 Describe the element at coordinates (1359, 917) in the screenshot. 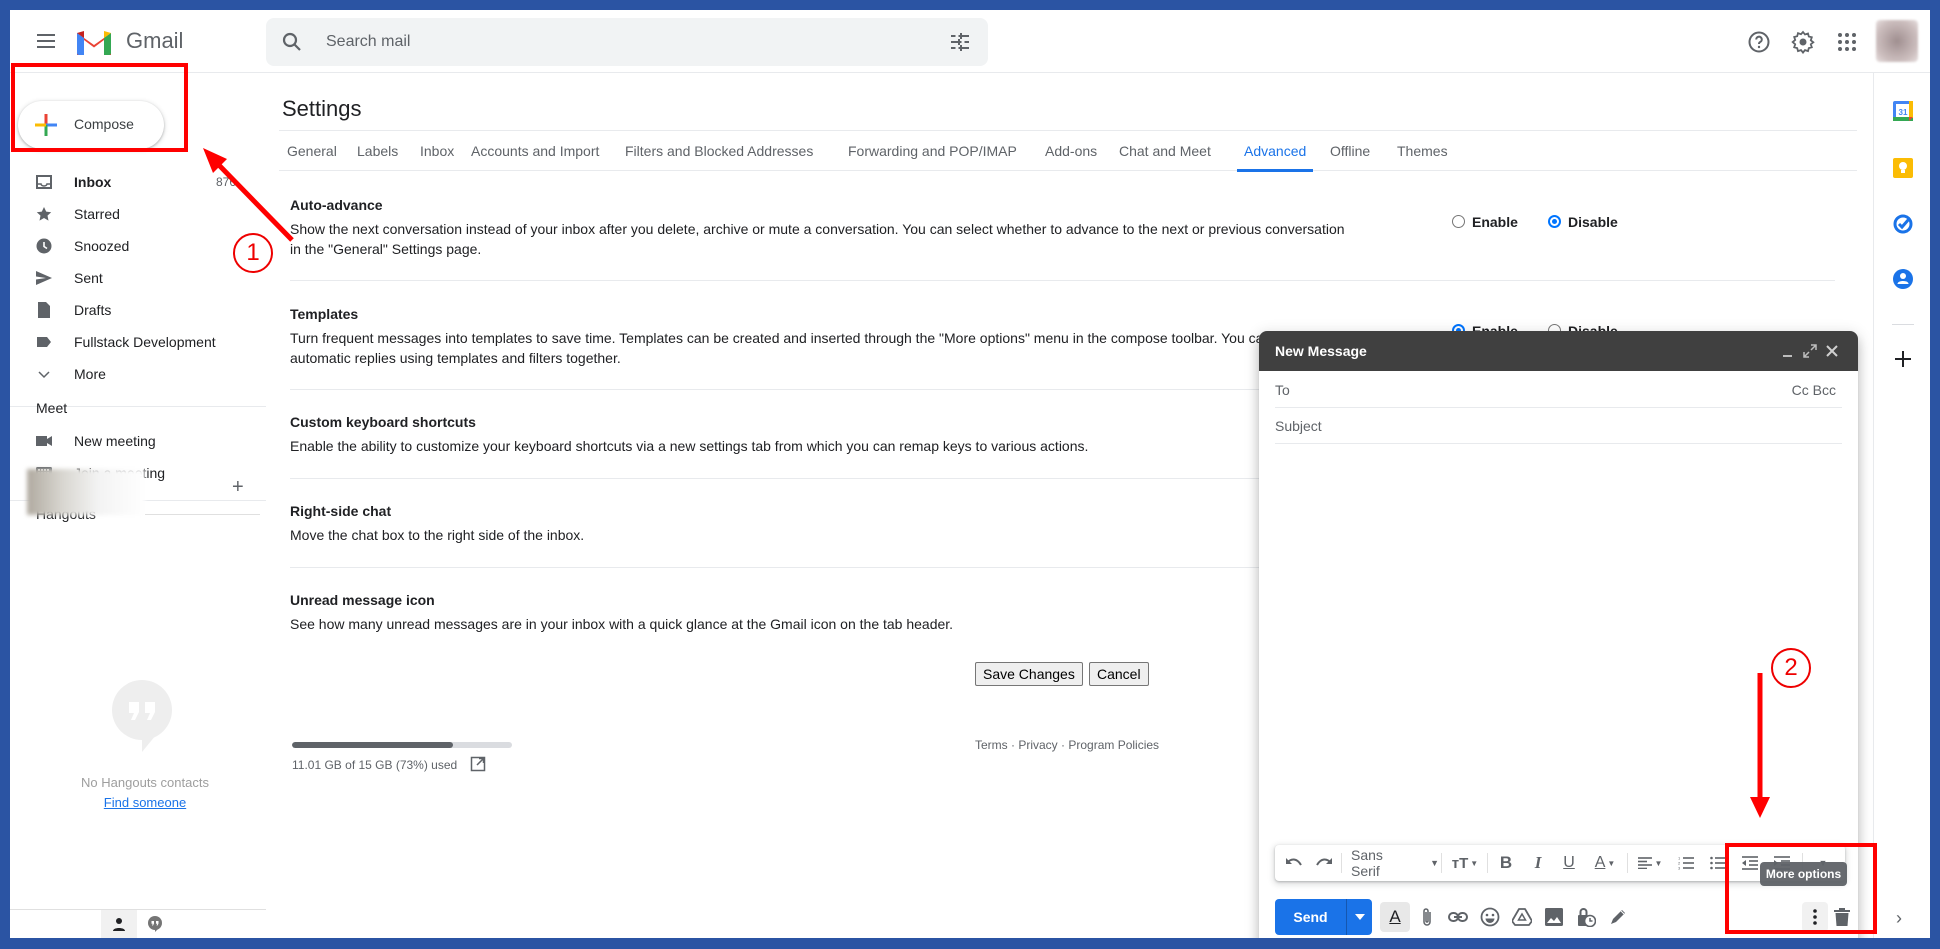

I see `schedule-send-dropdown-icon` at that location.